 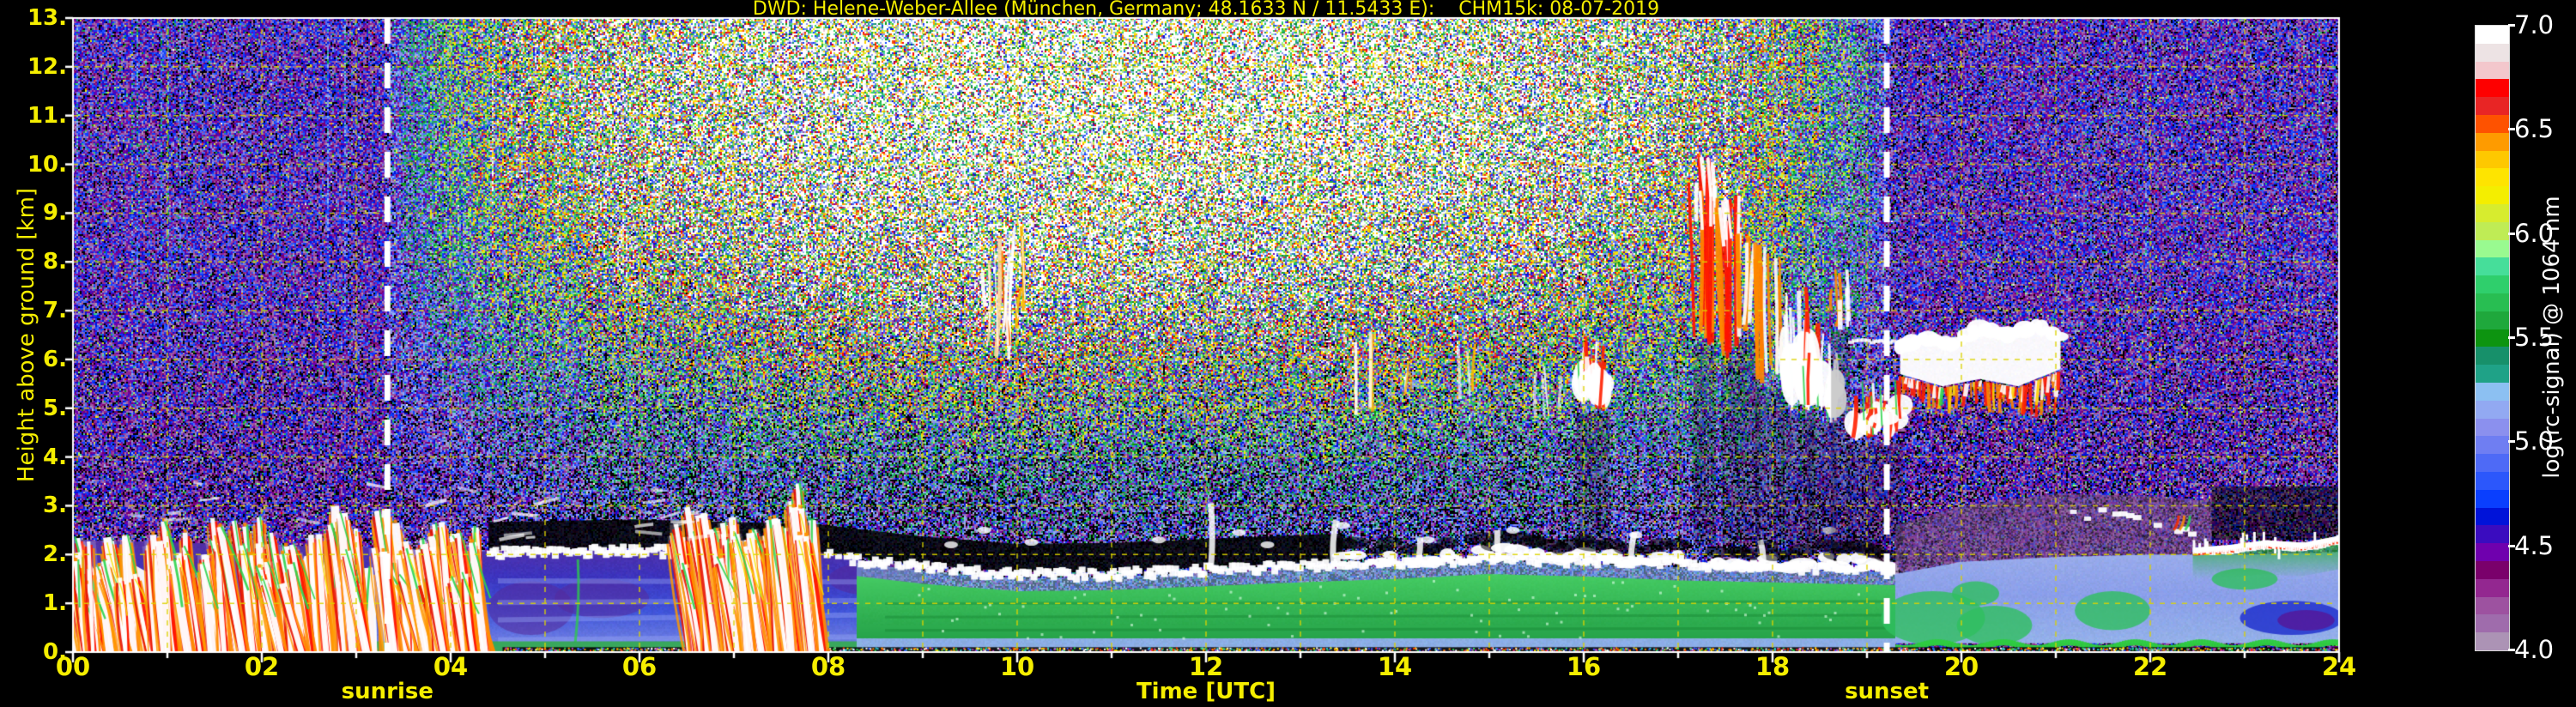 I want to click on colorbar, so click(x=2492, y=338).